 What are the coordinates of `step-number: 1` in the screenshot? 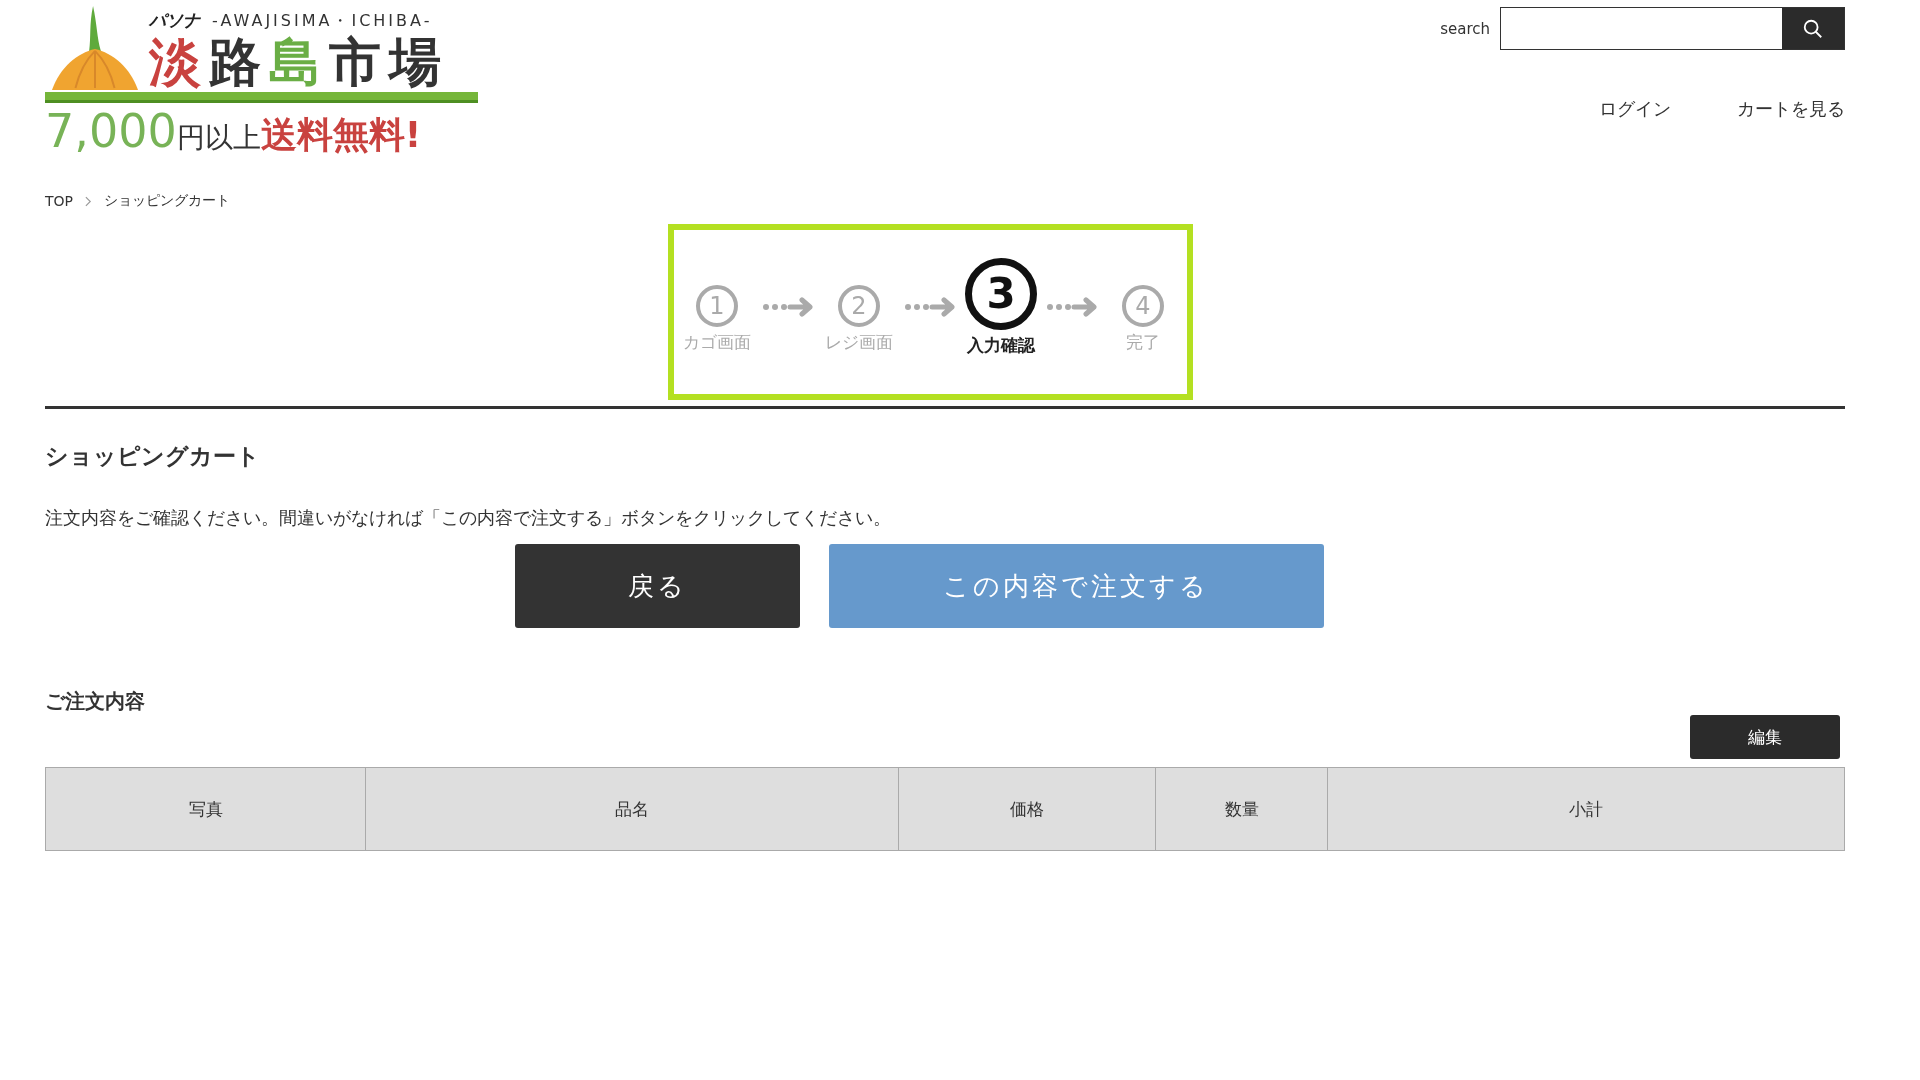 It's located at (717, 305).